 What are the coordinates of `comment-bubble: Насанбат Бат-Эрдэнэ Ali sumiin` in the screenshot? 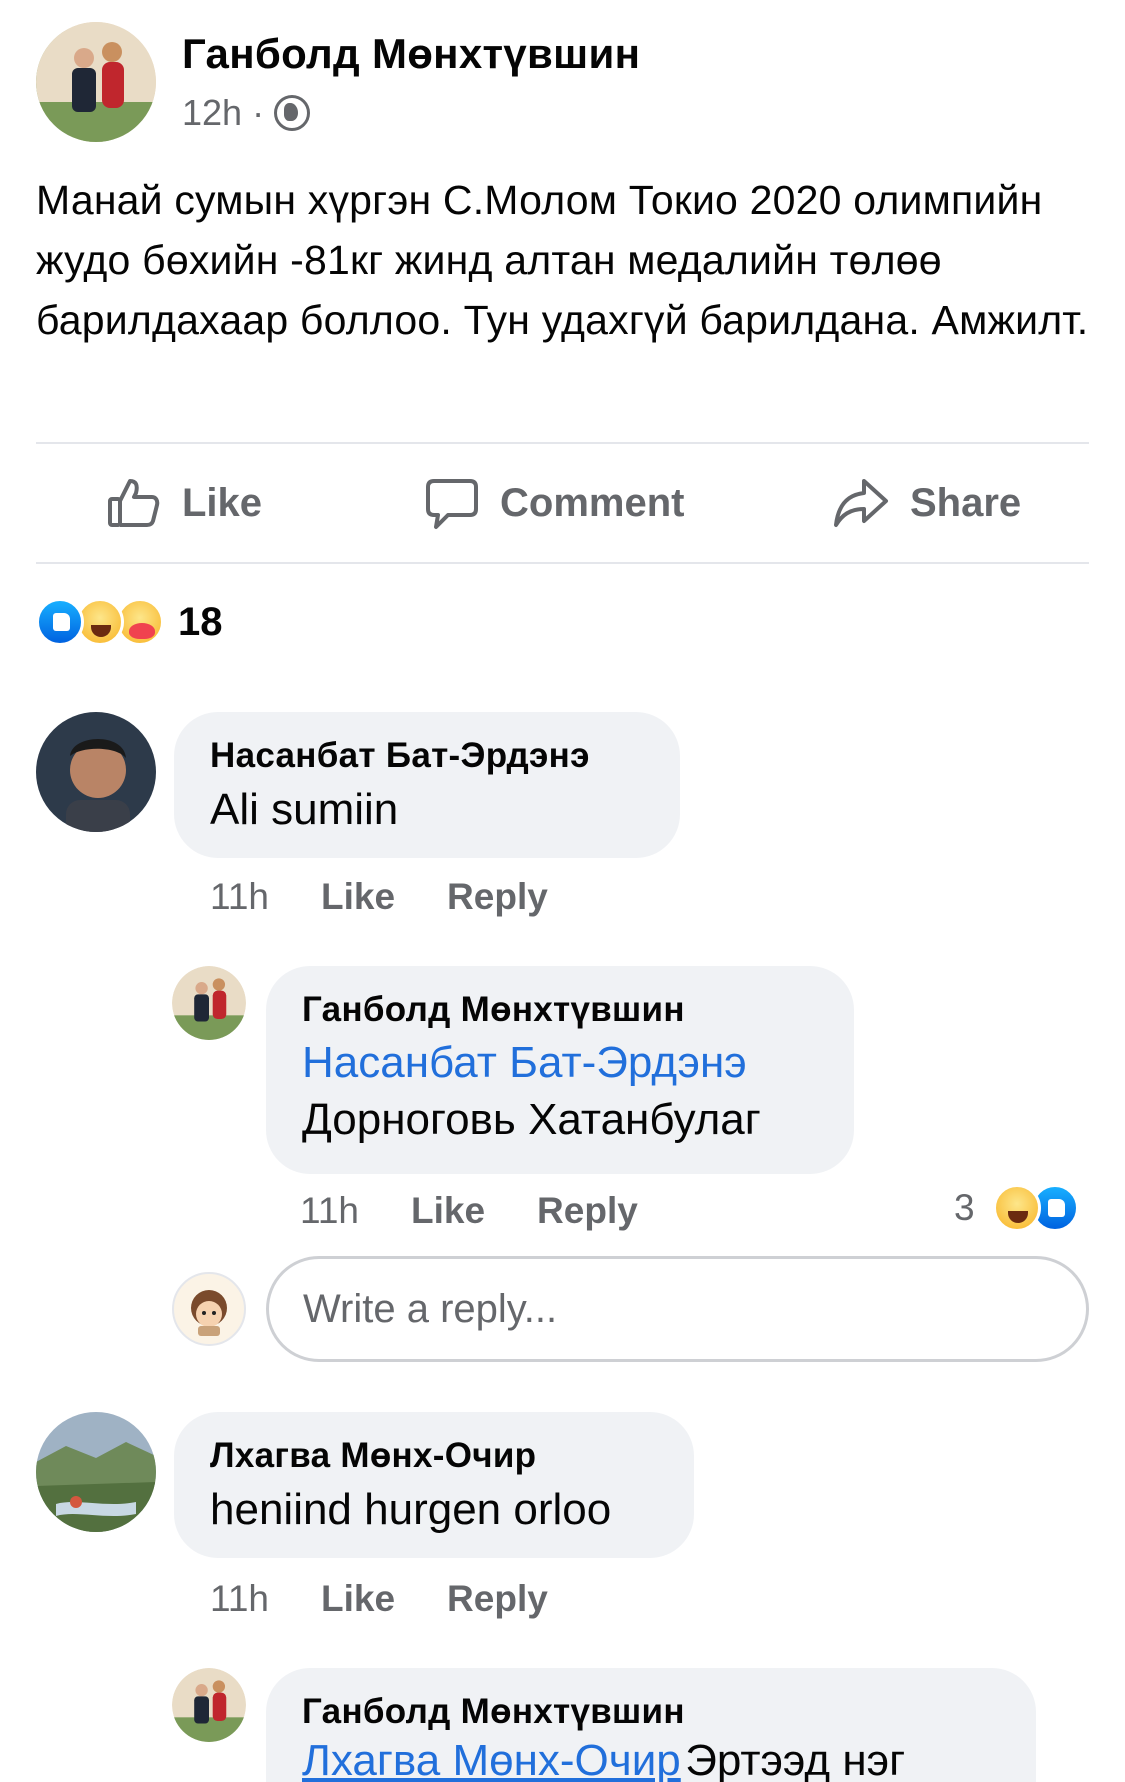 It's located at (427, 785).